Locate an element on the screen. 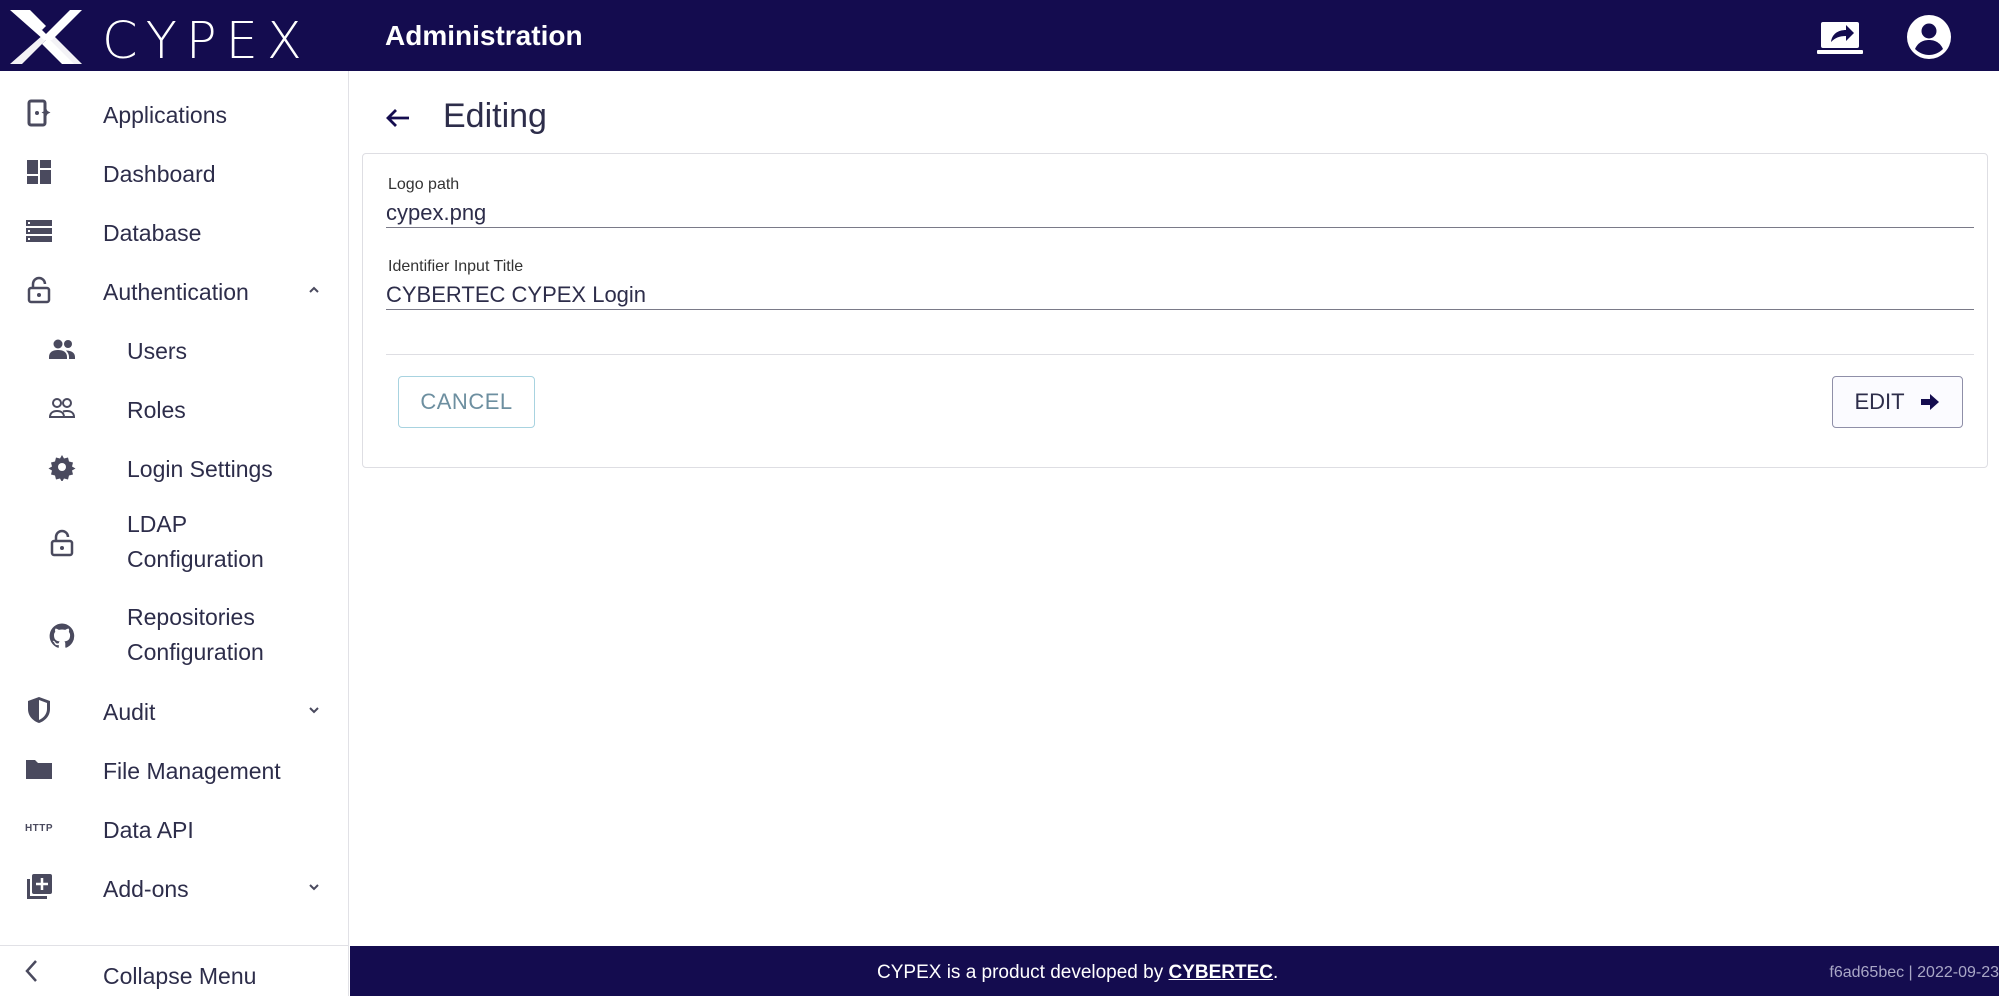  identifier-input-title-input is located at coordinates (1180, 295).